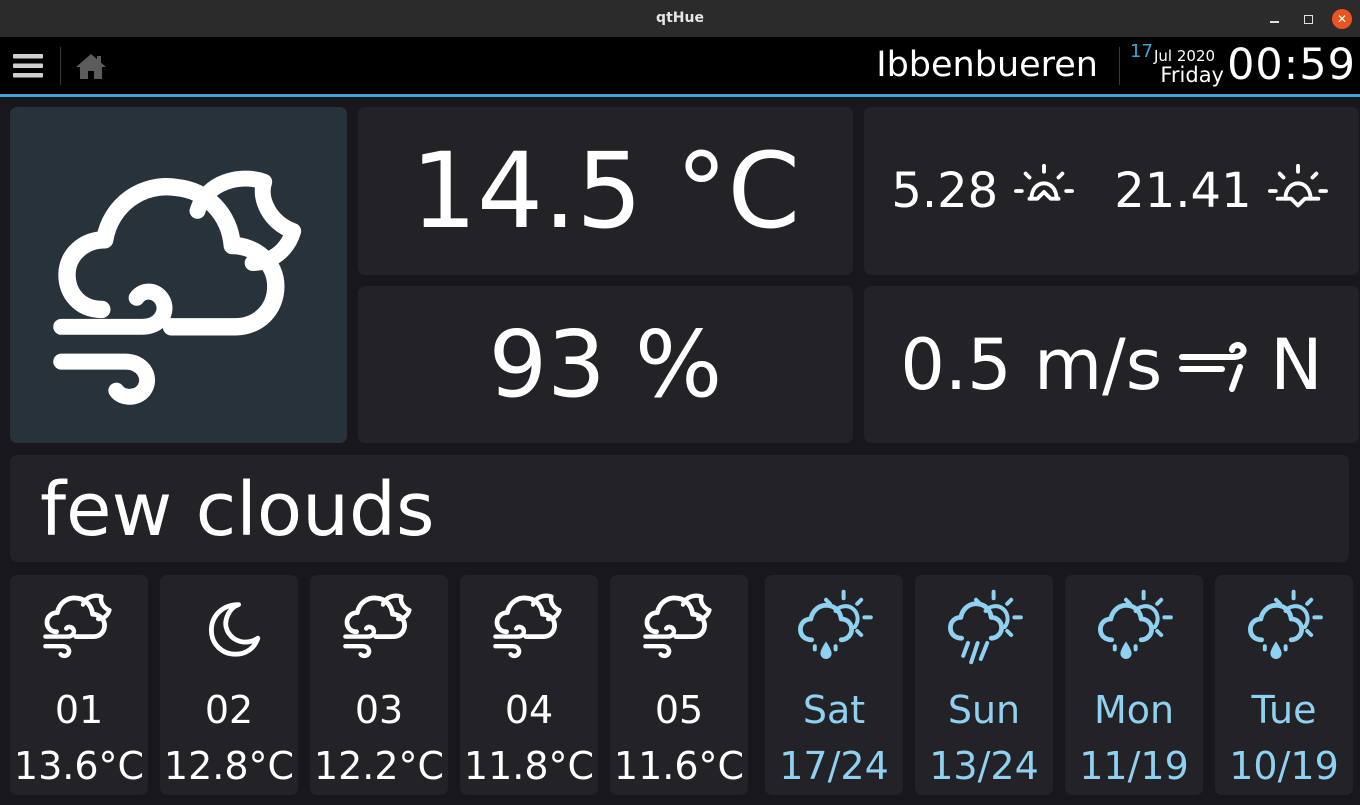 The image size is (1360, 805). Describe the element at coordinates (945, 191) in the screenshot. I see `sunrise-time: 5.28` at that location.